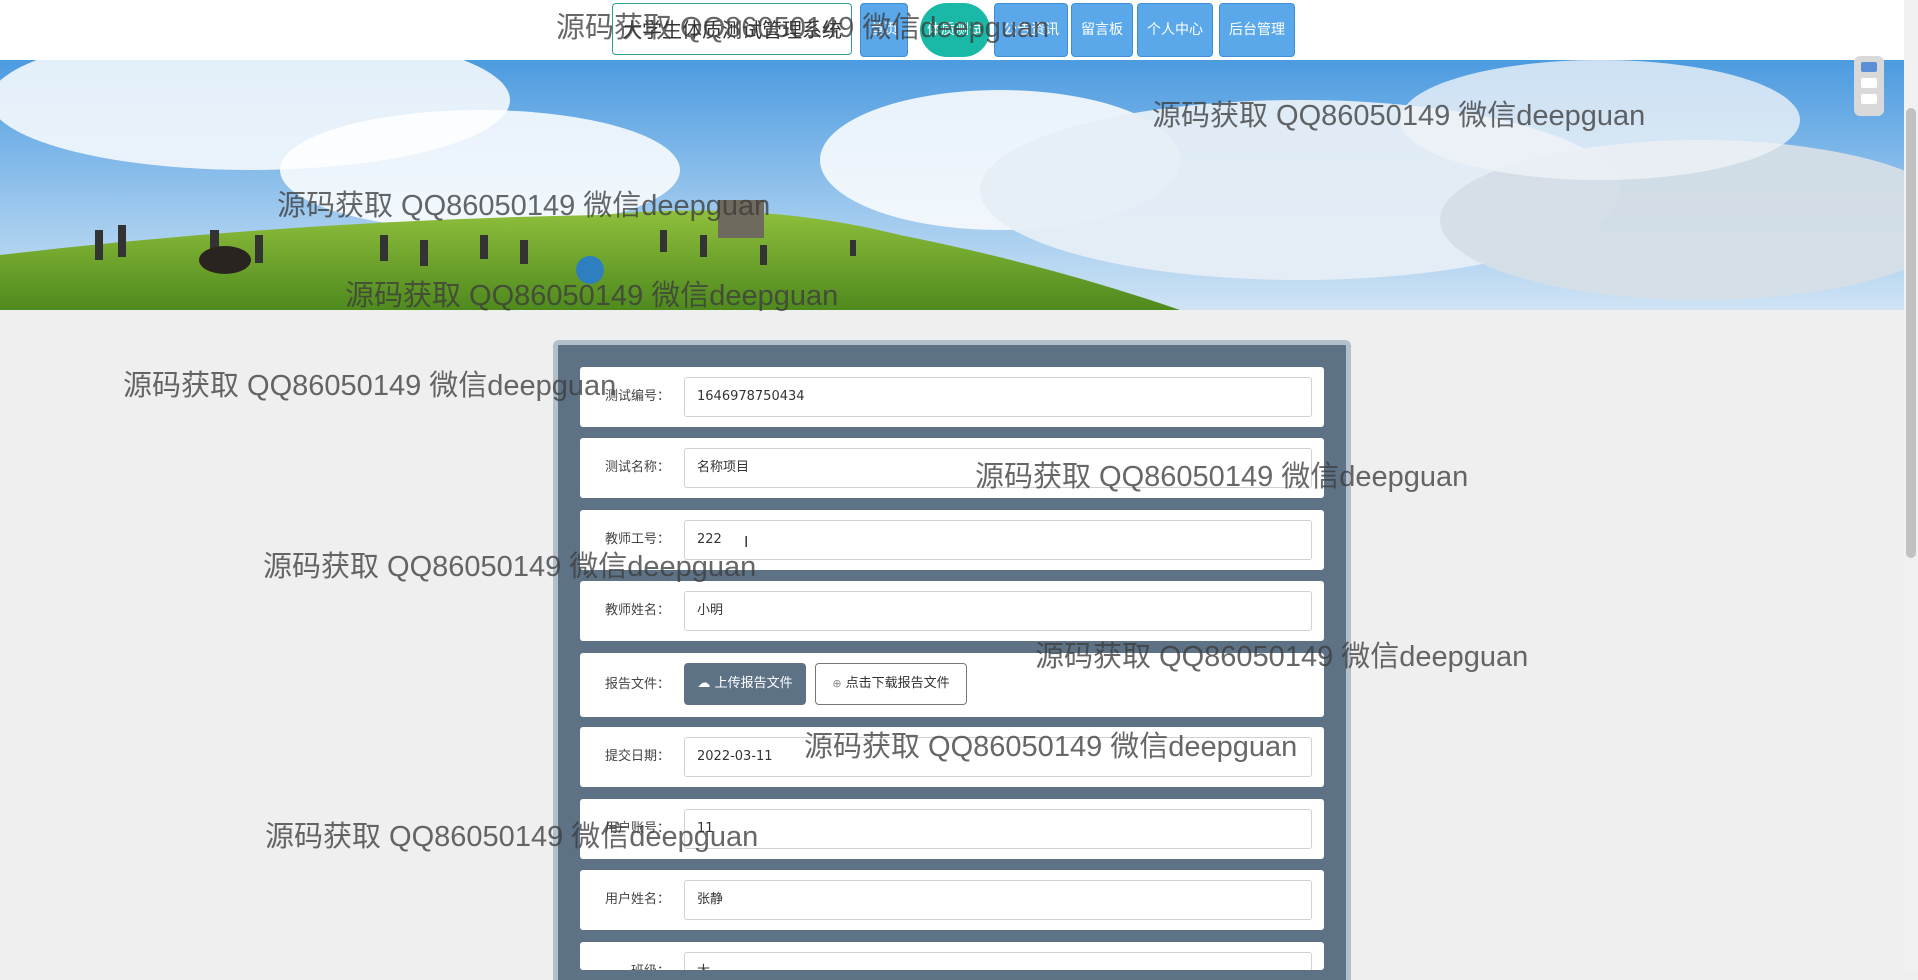 The width and height of the screenshot is (1918, 980). I want to click on download-report-button: ⊕ 点击下载报告文件, so click(891, 684).